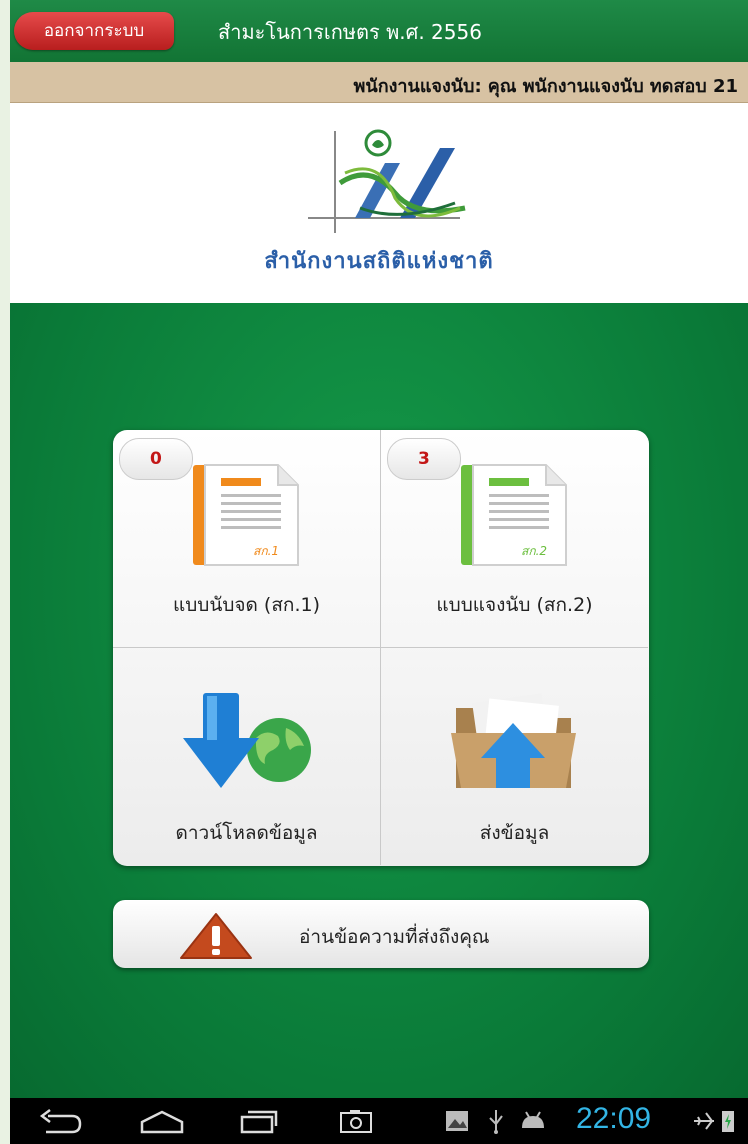  I want to click on system-nav-bar: 22:09, so click(379, 1121).